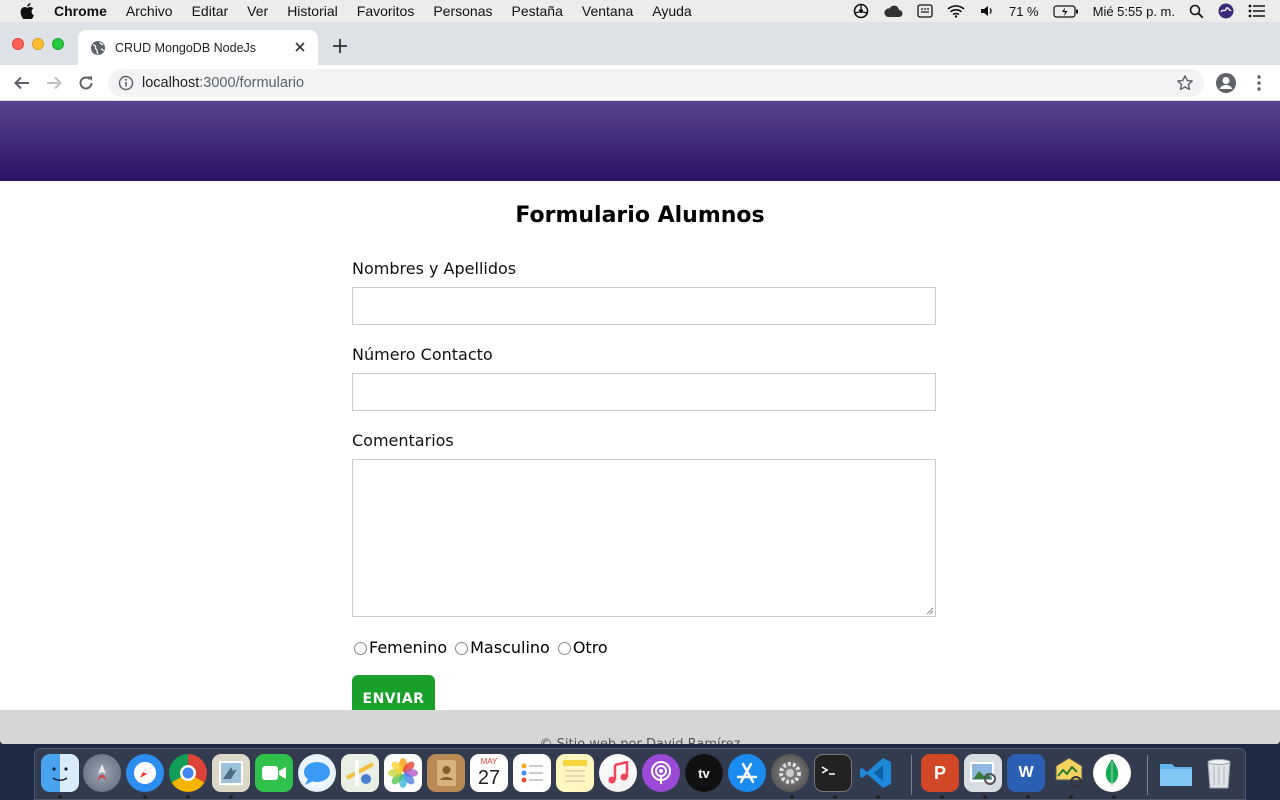 The width and height of the screenshot is (1280, 800). Describe the element at coordinates (210, 11) in the screenshot. I see `menu-editar: Editar` at that location.